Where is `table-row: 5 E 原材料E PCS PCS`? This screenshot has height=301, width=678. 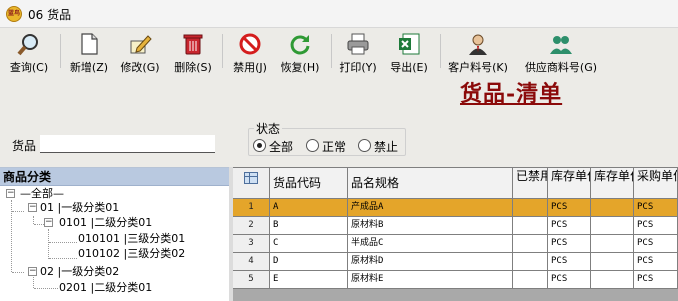 table-row: 5 E 原材料E PCS PCS is located at coordinates (455, 280).